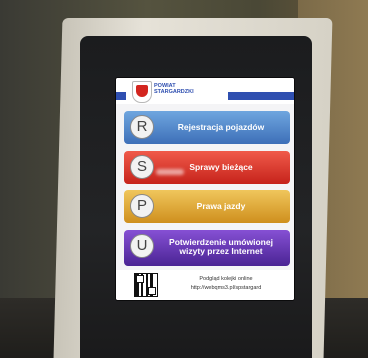  I want to click on menu-button-driving-licenses: P Prawa jazdy, so click(207, 206).